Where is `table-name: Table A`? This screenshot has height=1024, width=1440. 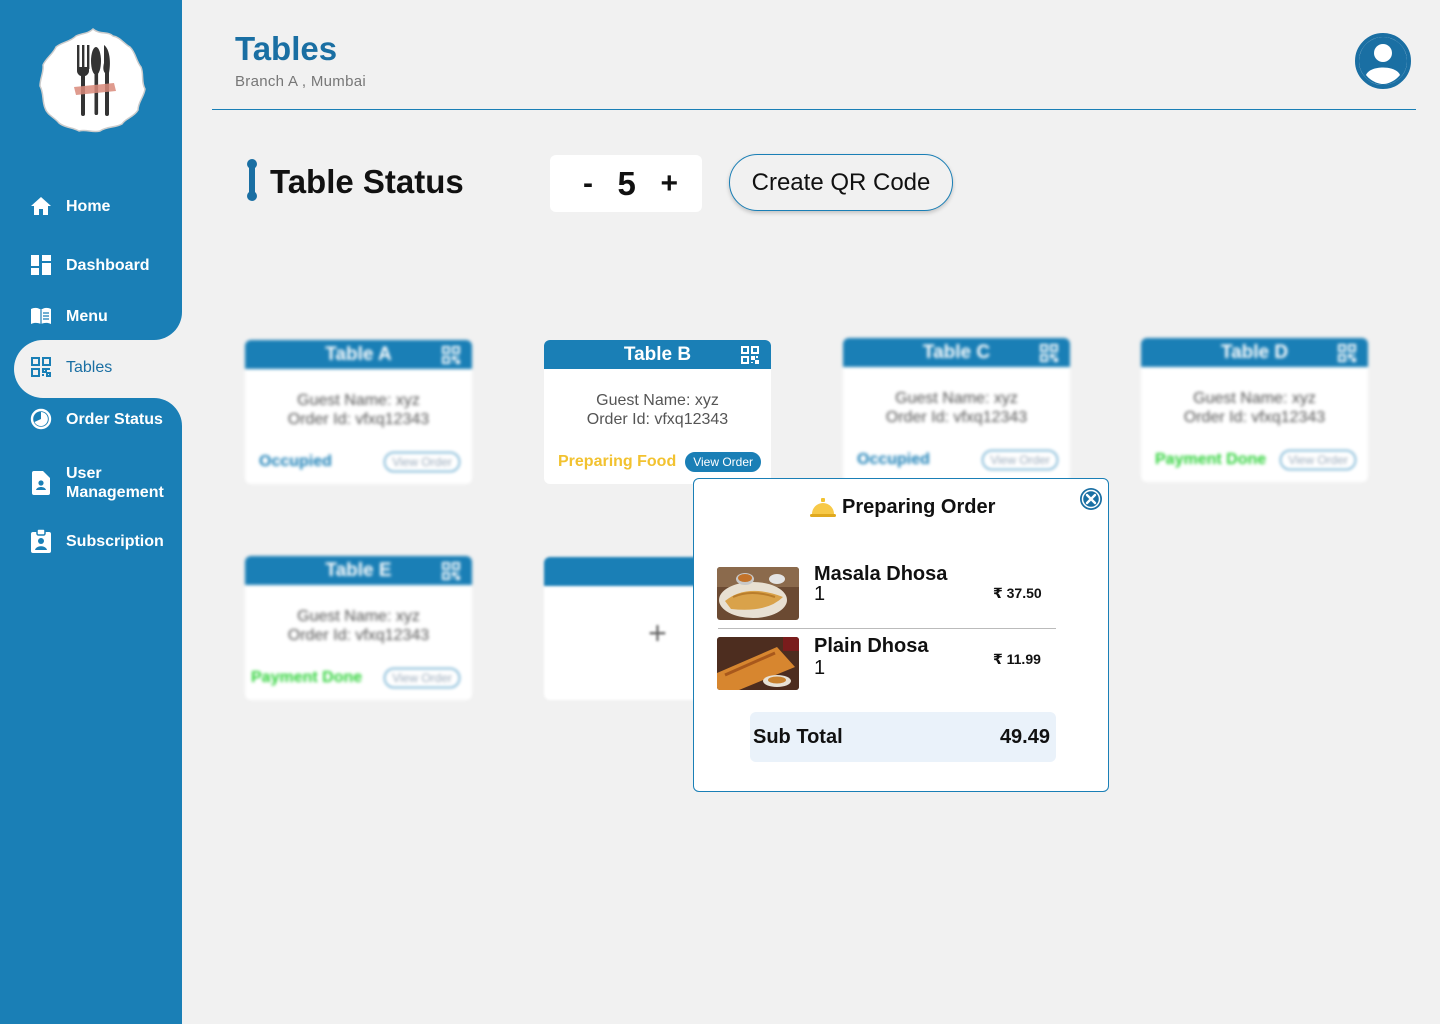 table-name: Table A is located at coordinates (358, 354).